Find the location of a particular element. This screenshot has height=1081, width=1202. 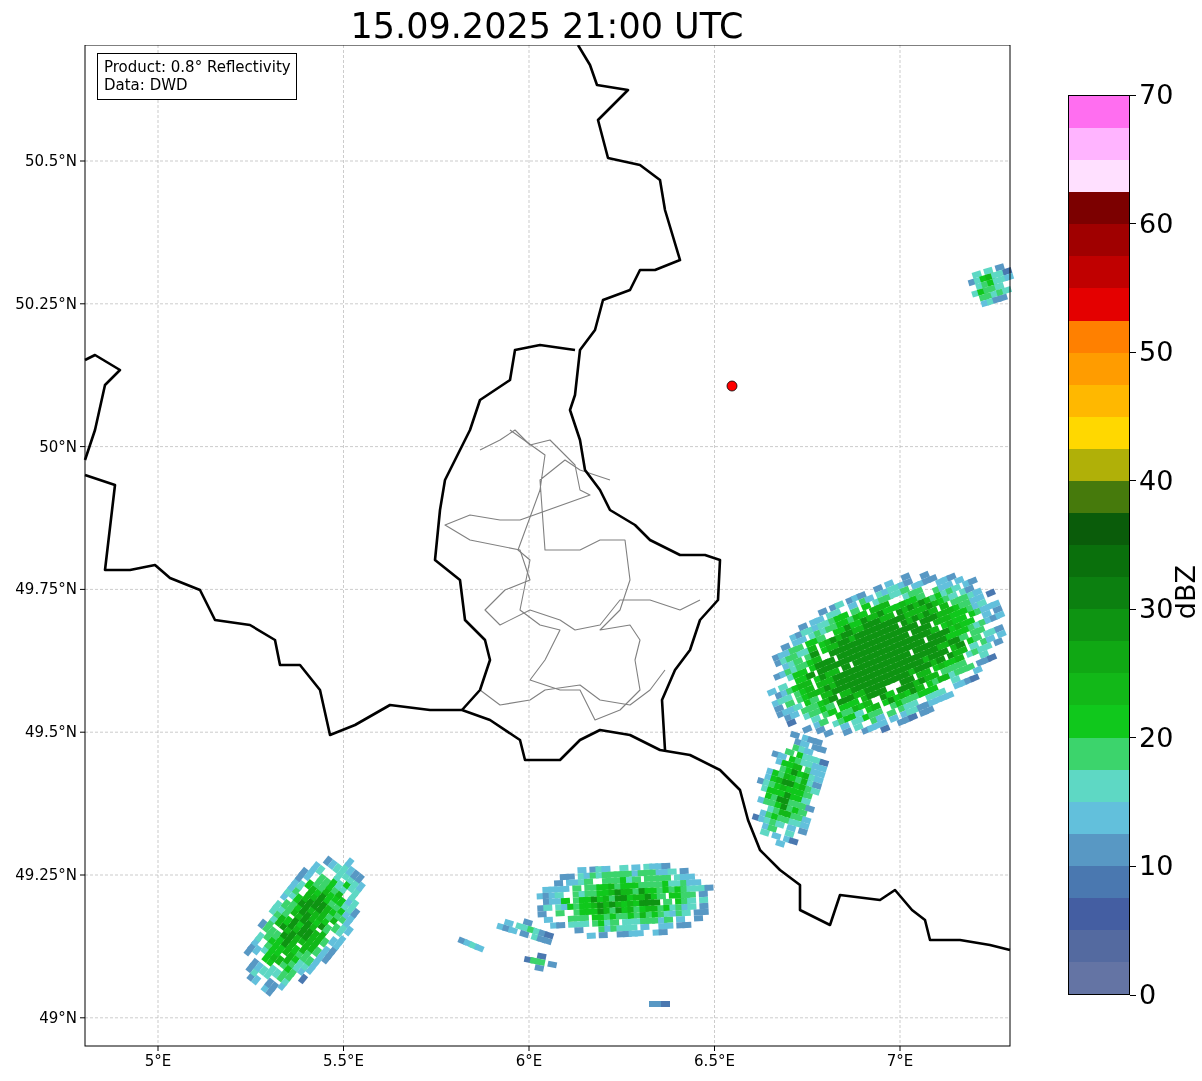

info-box: Product: 0.8° Reflectivity Data: DWD is located at coordinates (197, 76).